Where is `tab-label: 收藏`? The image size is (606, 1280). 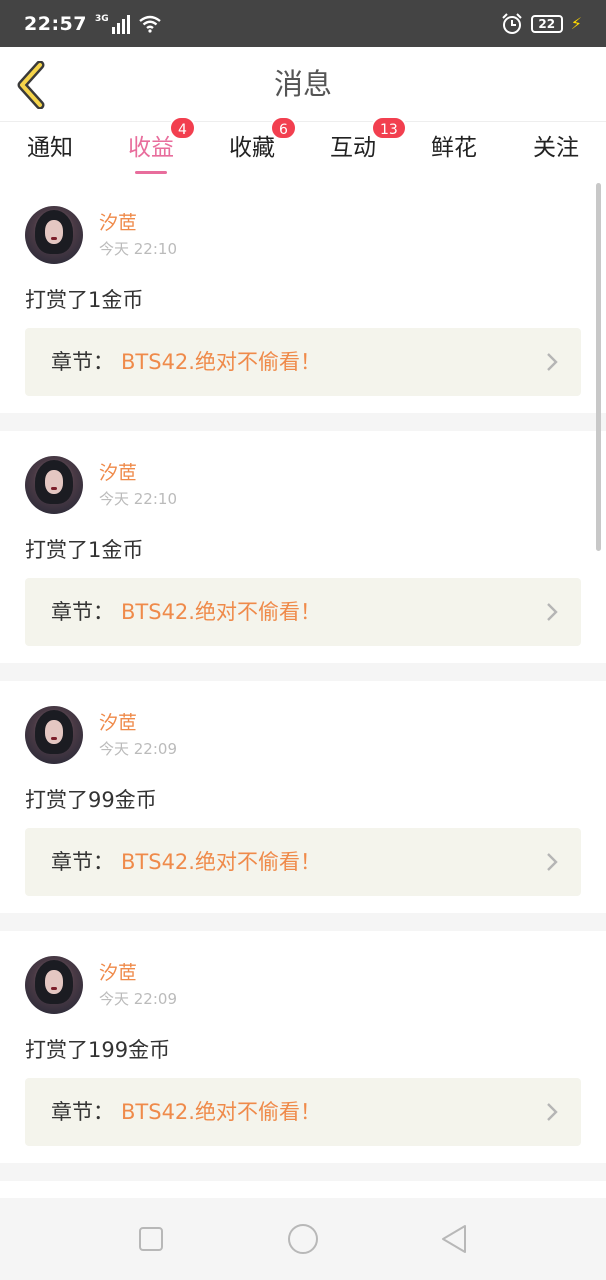 tab-label: 收藏 is located at coordinates (252, 148).